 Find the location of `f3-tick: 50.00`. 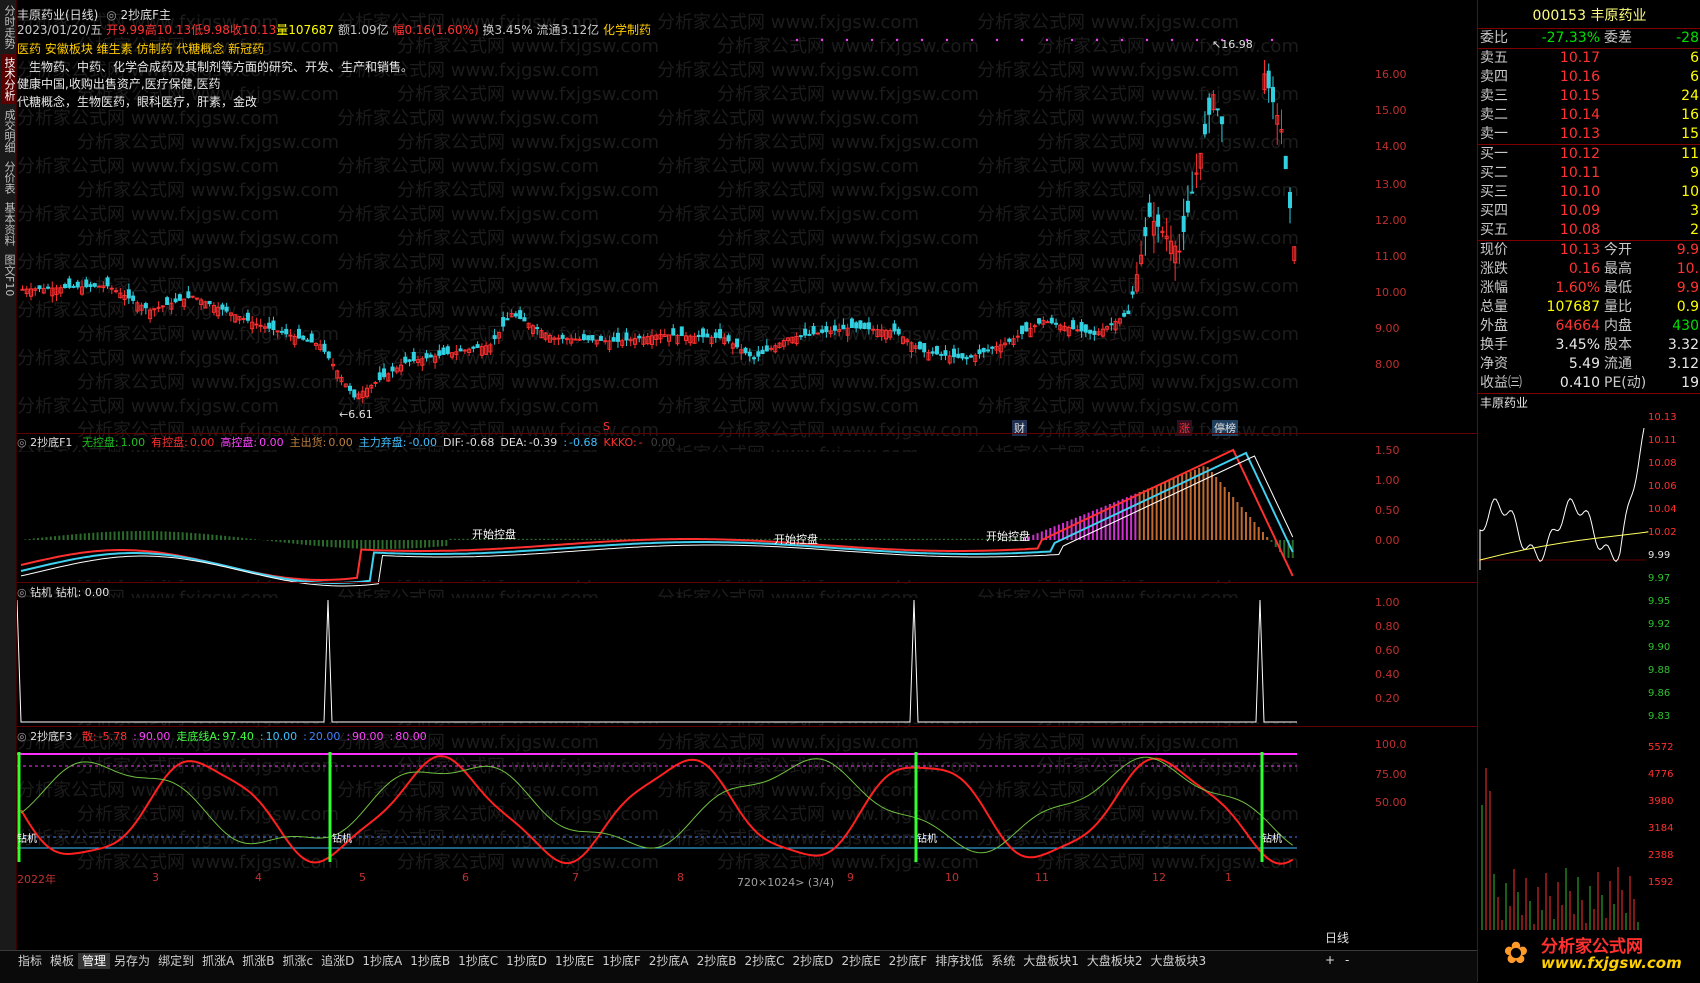

f3-tick: 50.00 is located at coordinates (1391, 802).